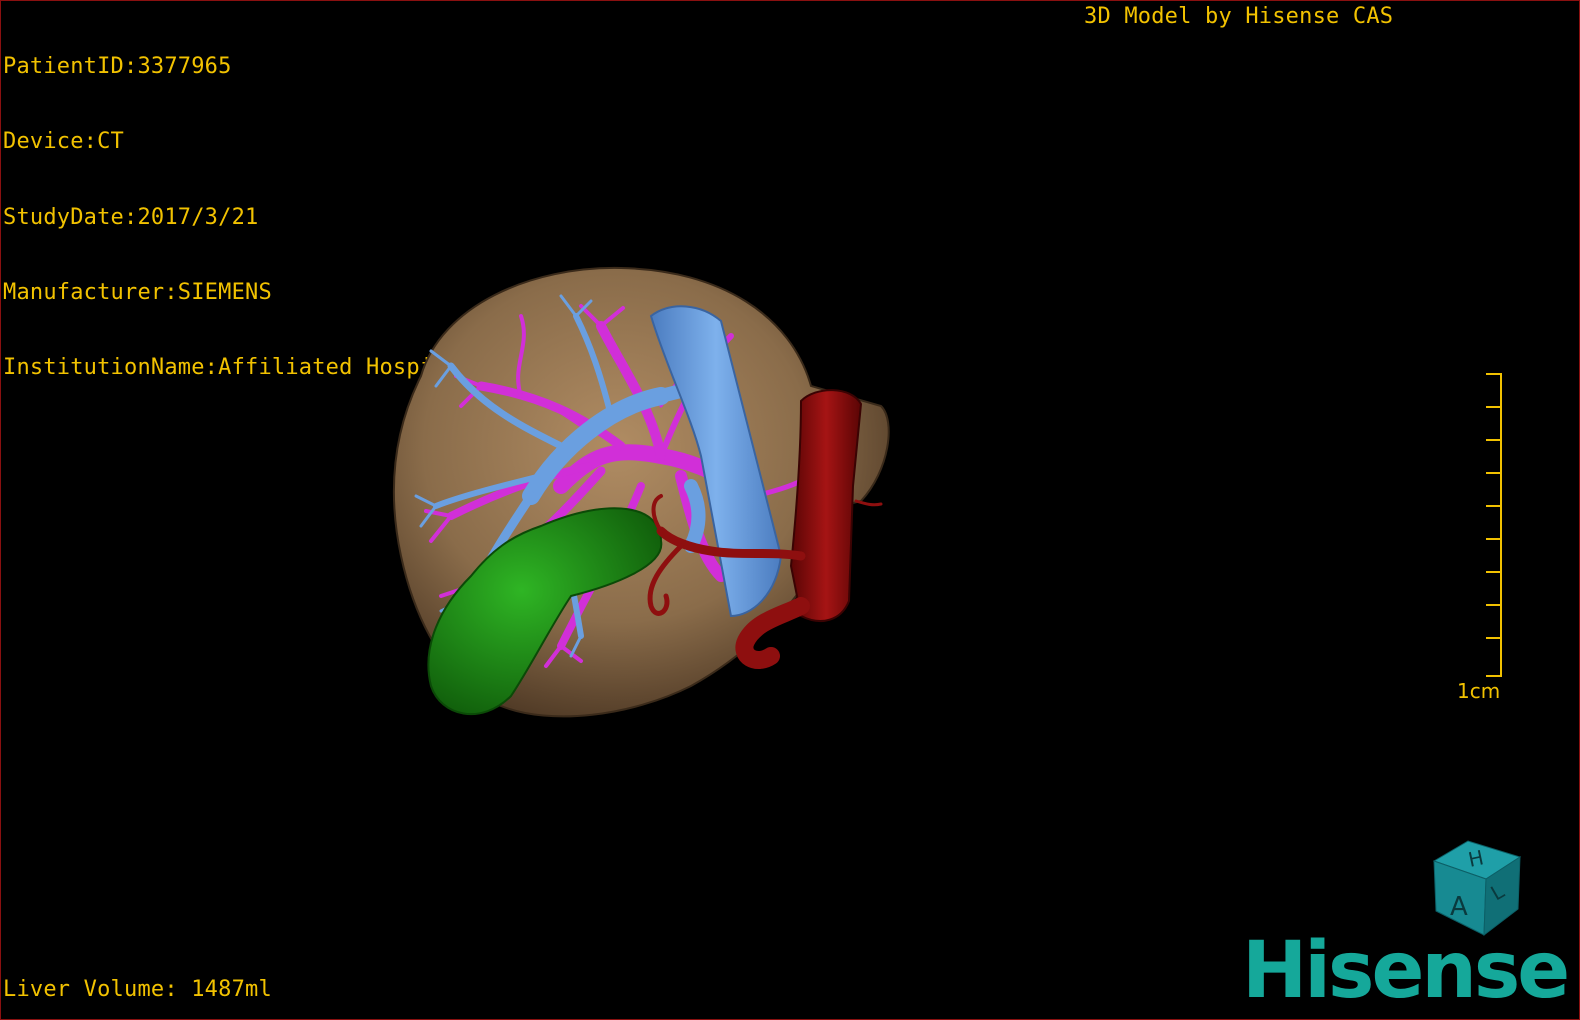 This screenshot has width=1580, height=1020. Describe the element at coordinates (137, 989) in the screenshot. I see `liver-volume-text: Liver Volume: 1487ml` at that location.